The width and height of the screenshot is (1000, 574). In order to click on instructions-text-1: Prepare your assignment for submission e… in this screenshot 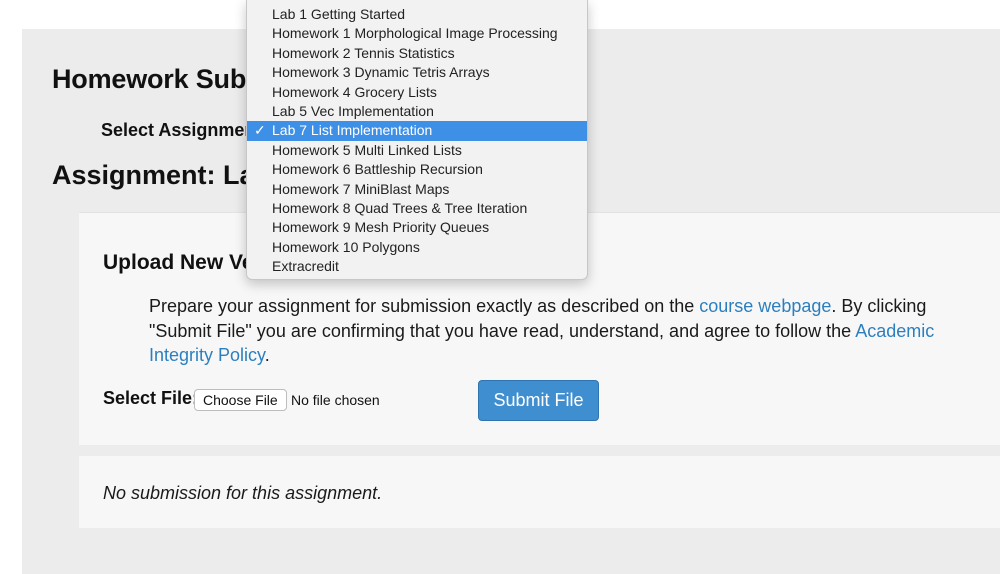, I will do `click(424, 306)`.